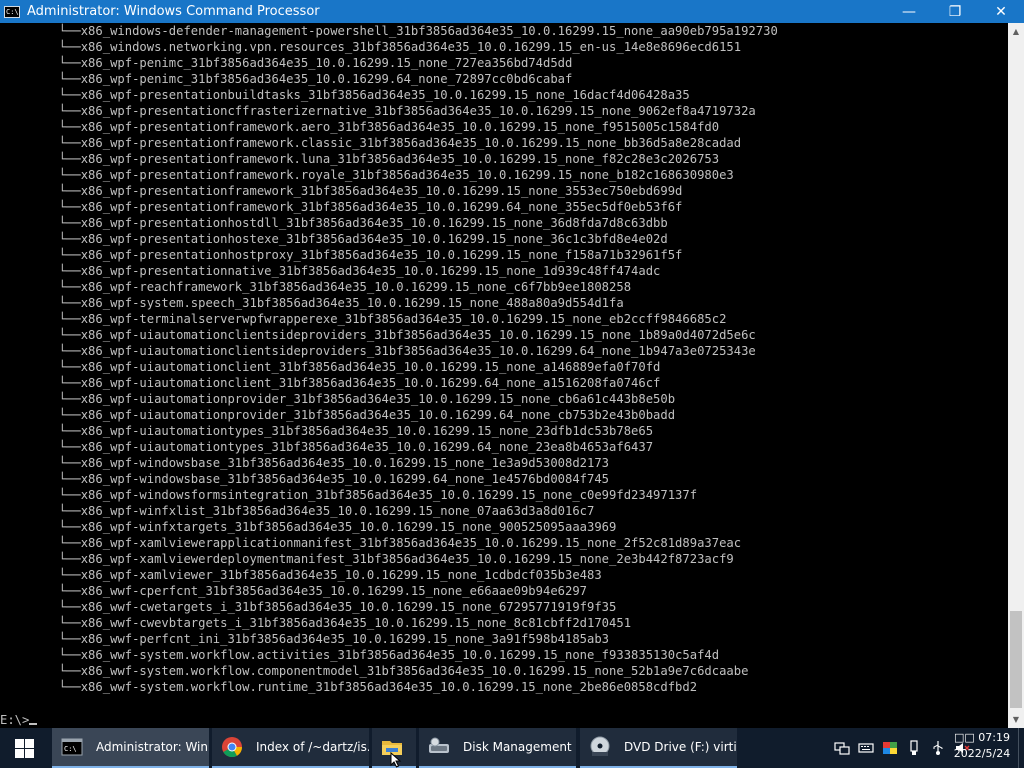 The image size is (1024, 768). Describe the element at coordinates (909, 11) in the screenshot. I see `minimize-button: —` at that location.